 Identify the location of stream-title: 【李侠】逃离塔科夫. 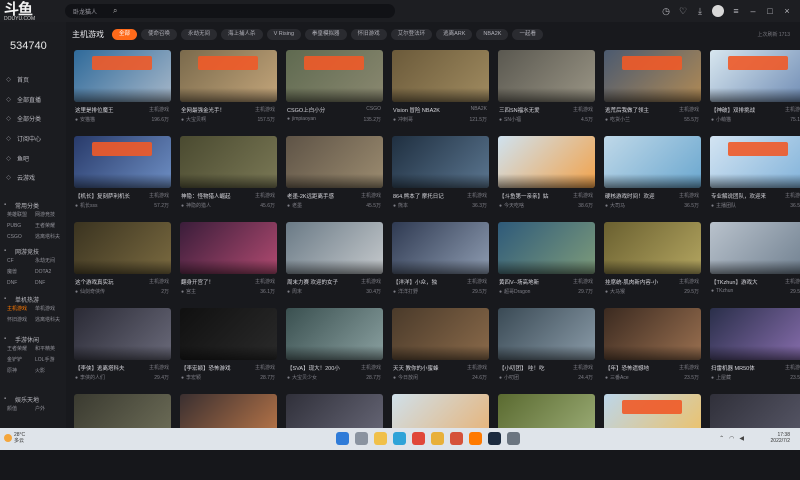
(108, 368).